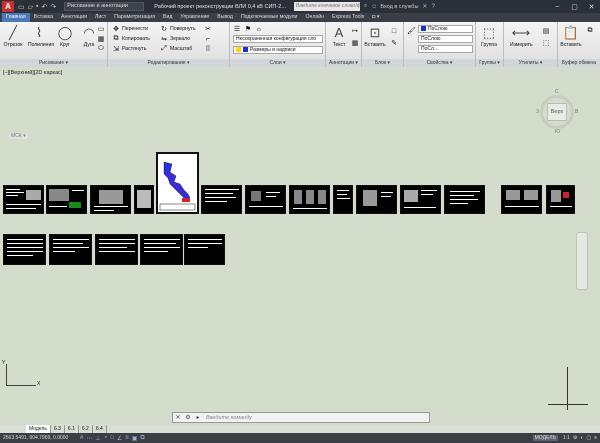 This screenshot has width=600, height=443. What do you see at coordinates (374, 7) in the screenshot?
I see `user-icon: ☺` at bounding box center [374, 7].